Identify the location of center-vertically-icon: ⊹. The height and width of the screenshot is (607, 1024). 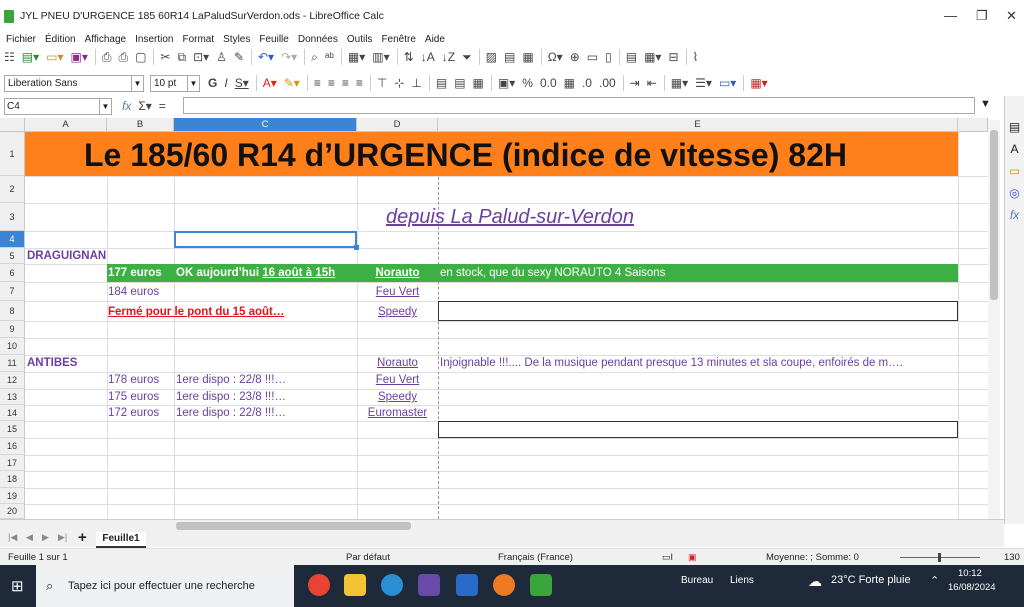
(399, 83).